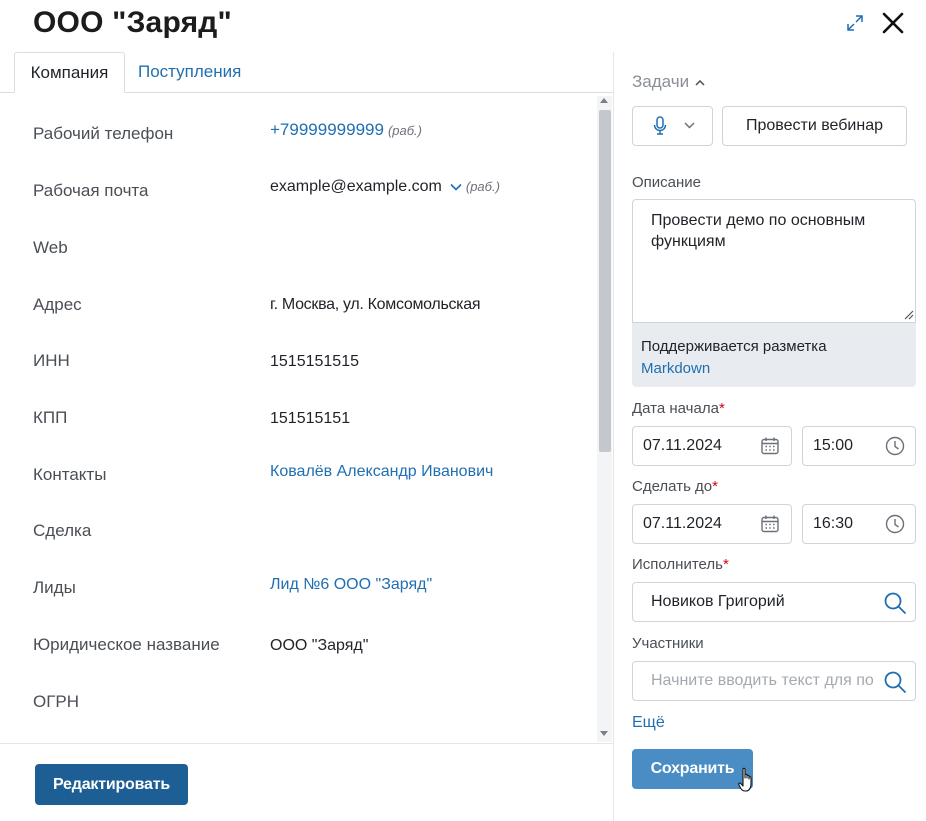  Describe the element at coordinates (327, 129) in the screenshot. I see `work-phone-link: +79999999999` at that location.